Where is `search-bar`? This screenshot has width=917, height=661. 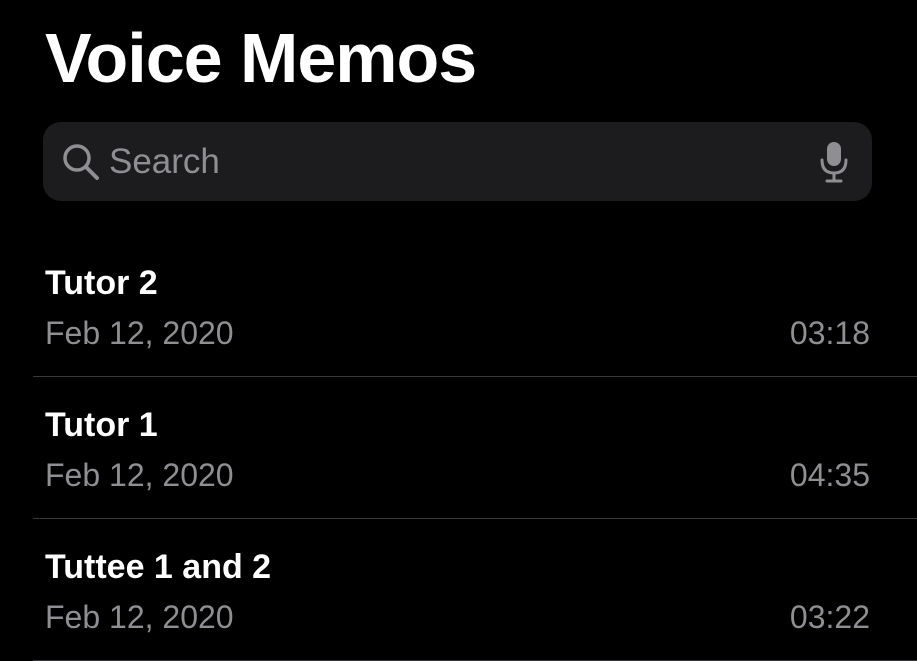
search-bar is located at coordinates (457, 161).